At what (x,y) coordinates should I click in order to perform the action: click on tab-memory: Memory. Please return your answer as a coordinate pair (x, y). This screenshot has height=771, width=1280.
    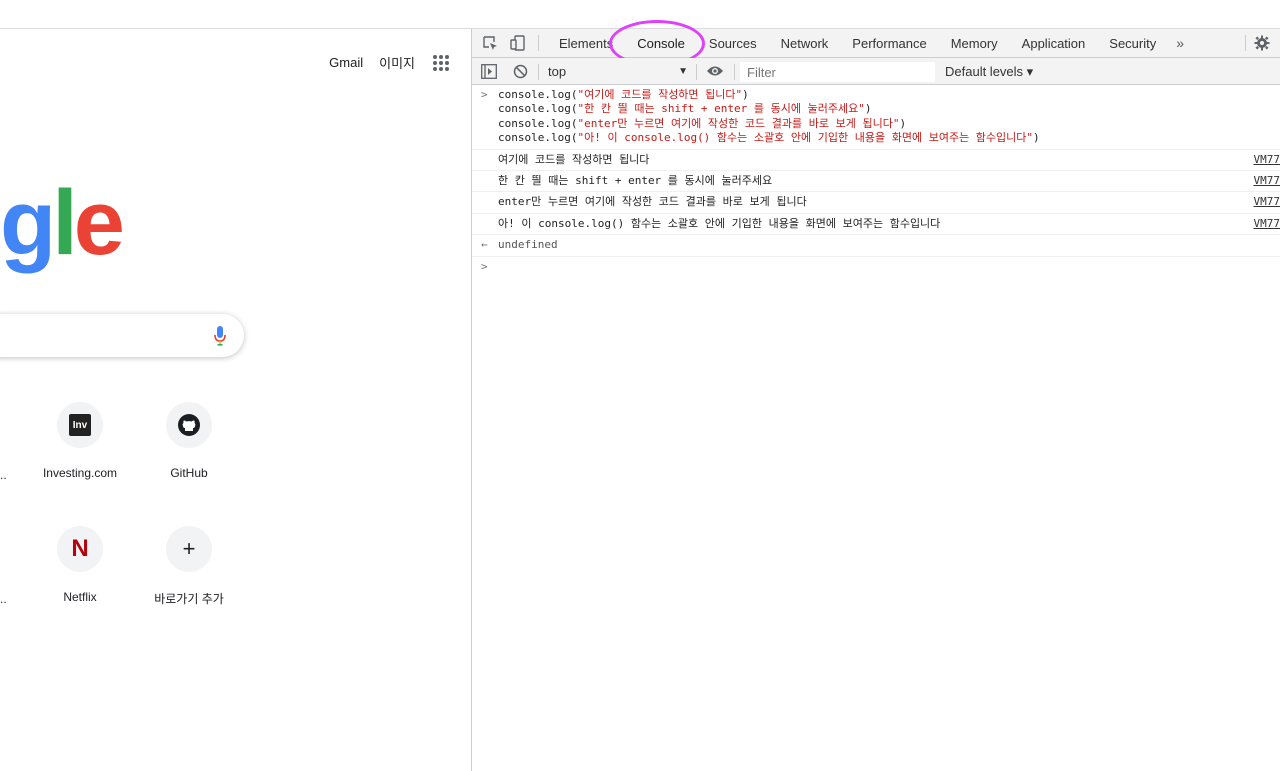
    Looking at the image, I should click on (974, 43).